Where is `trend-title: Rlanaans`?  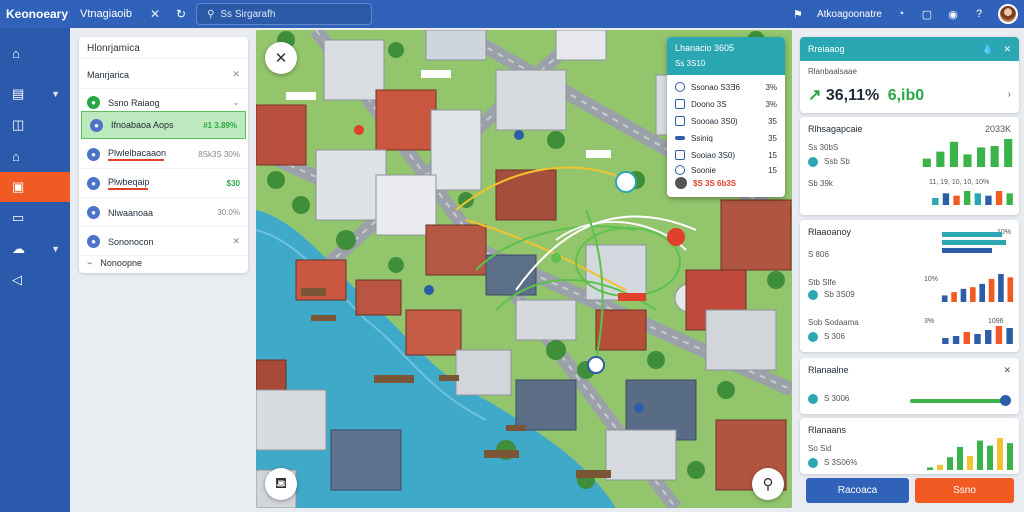
trend-title: Rlanaans is located at coordinates (827, 430).